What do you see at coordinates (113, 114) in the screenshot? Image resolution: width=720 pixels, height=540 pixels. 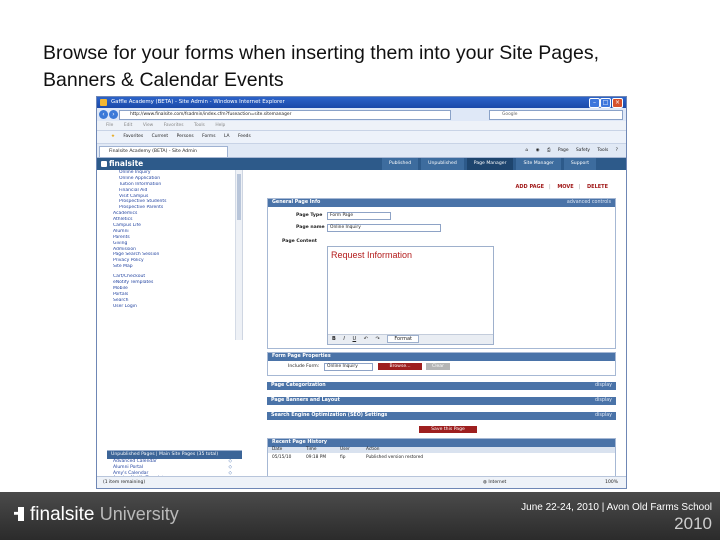 I see `forward-icon: ›` at bounding box center [113, 114].